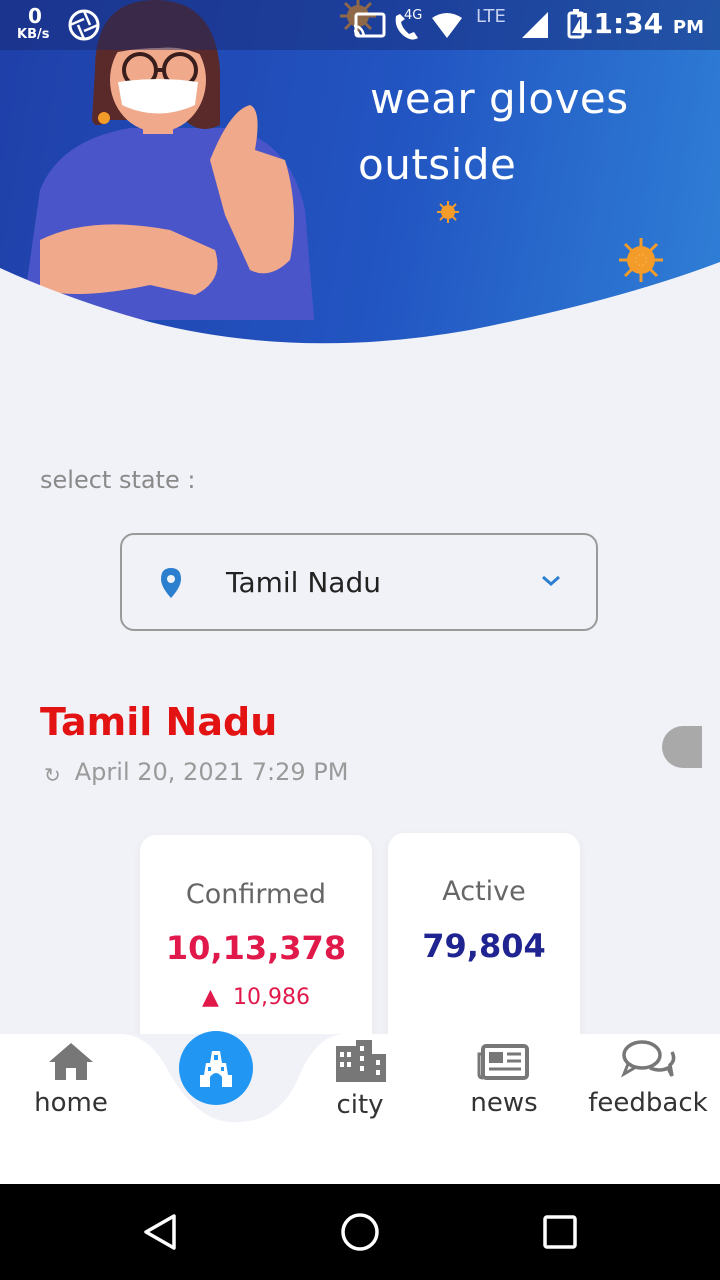  I want to click on nav-feedback-label: feedback, so click(648, 1103).